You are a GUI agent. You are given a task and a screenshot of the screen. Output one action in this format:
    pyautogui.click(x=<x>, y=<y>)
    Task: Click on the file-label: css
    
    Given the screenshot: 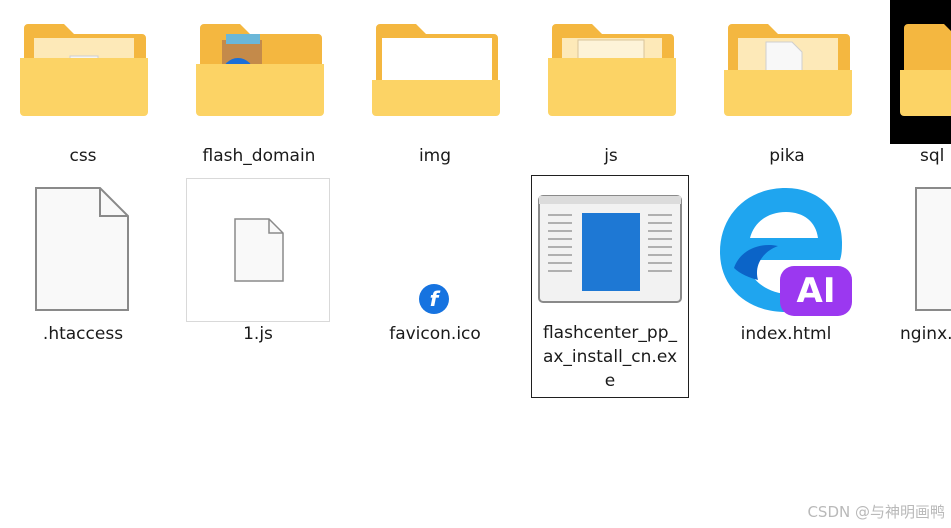 What is the action you would take?
    pyautogui.click(x=83, y=156)
    